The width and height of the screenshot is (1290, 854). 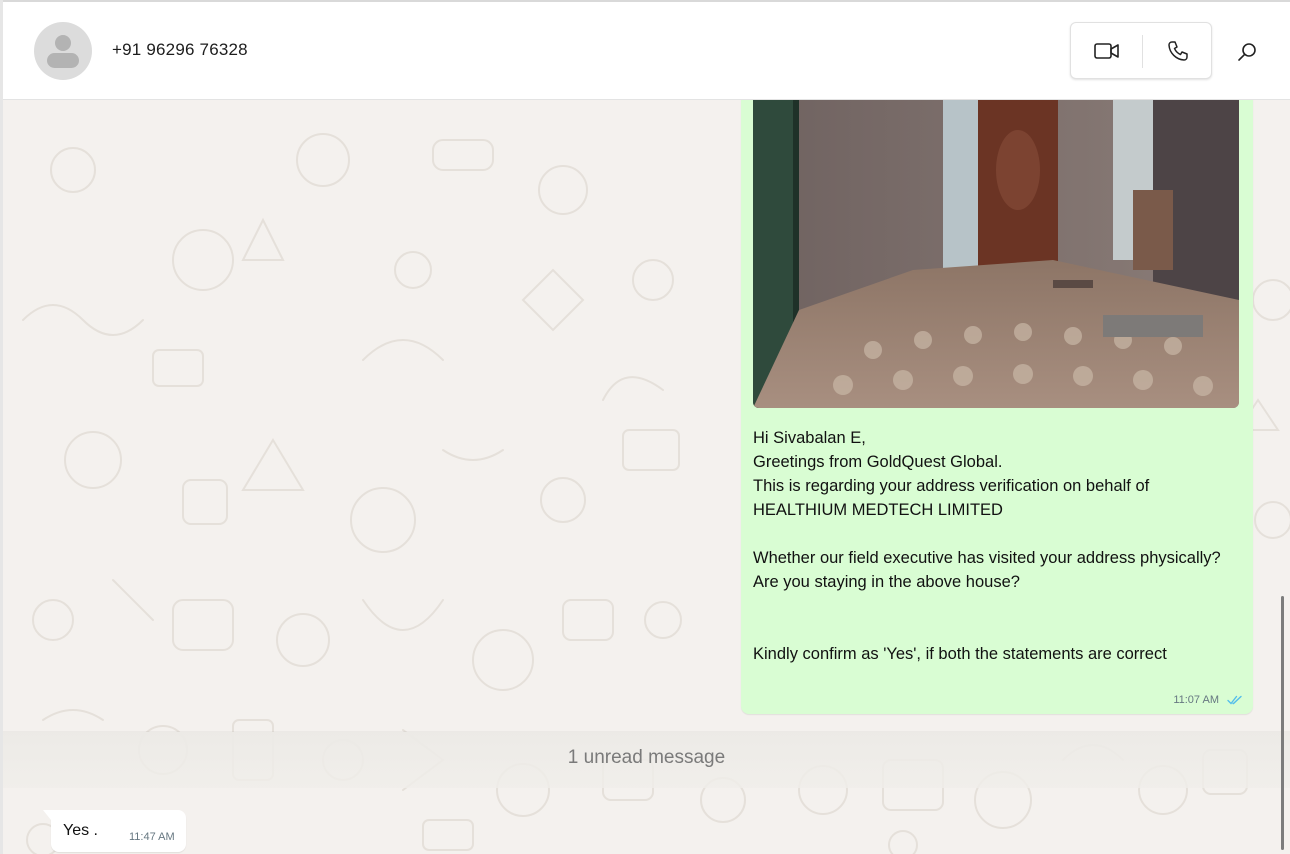 I want to click on avatar-body-shape, so click(x=63, y=60).